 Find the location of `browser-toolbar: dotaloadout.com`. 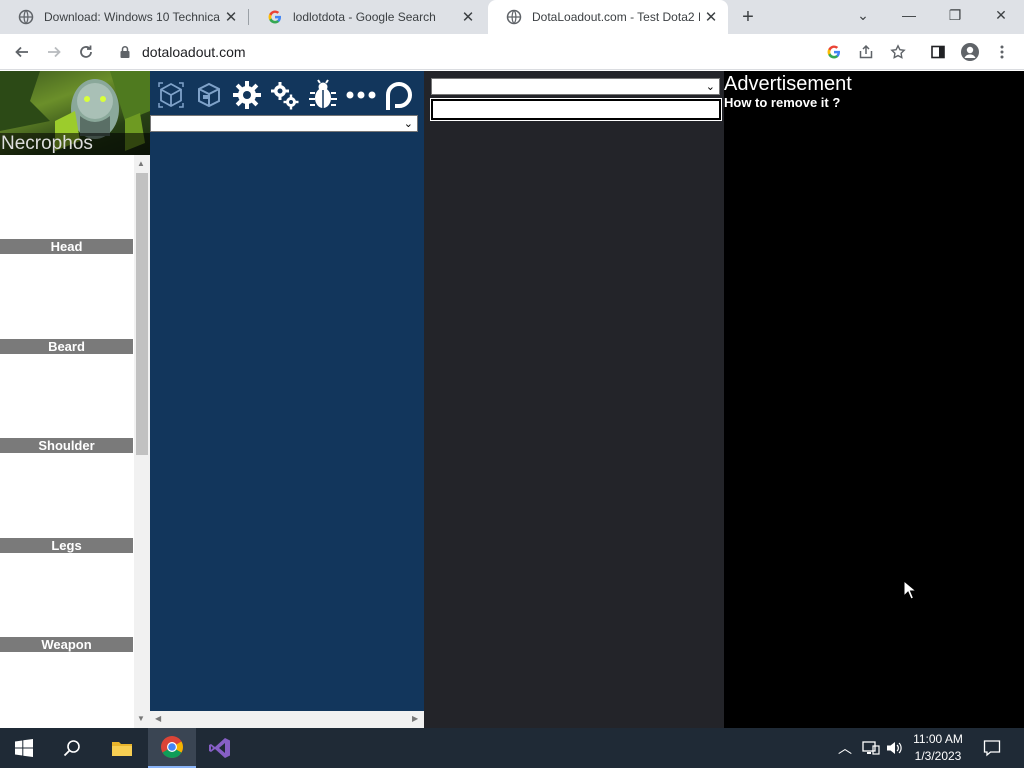

browser-toolbar: dotaloadout.com is located at coordinates (512, 52).